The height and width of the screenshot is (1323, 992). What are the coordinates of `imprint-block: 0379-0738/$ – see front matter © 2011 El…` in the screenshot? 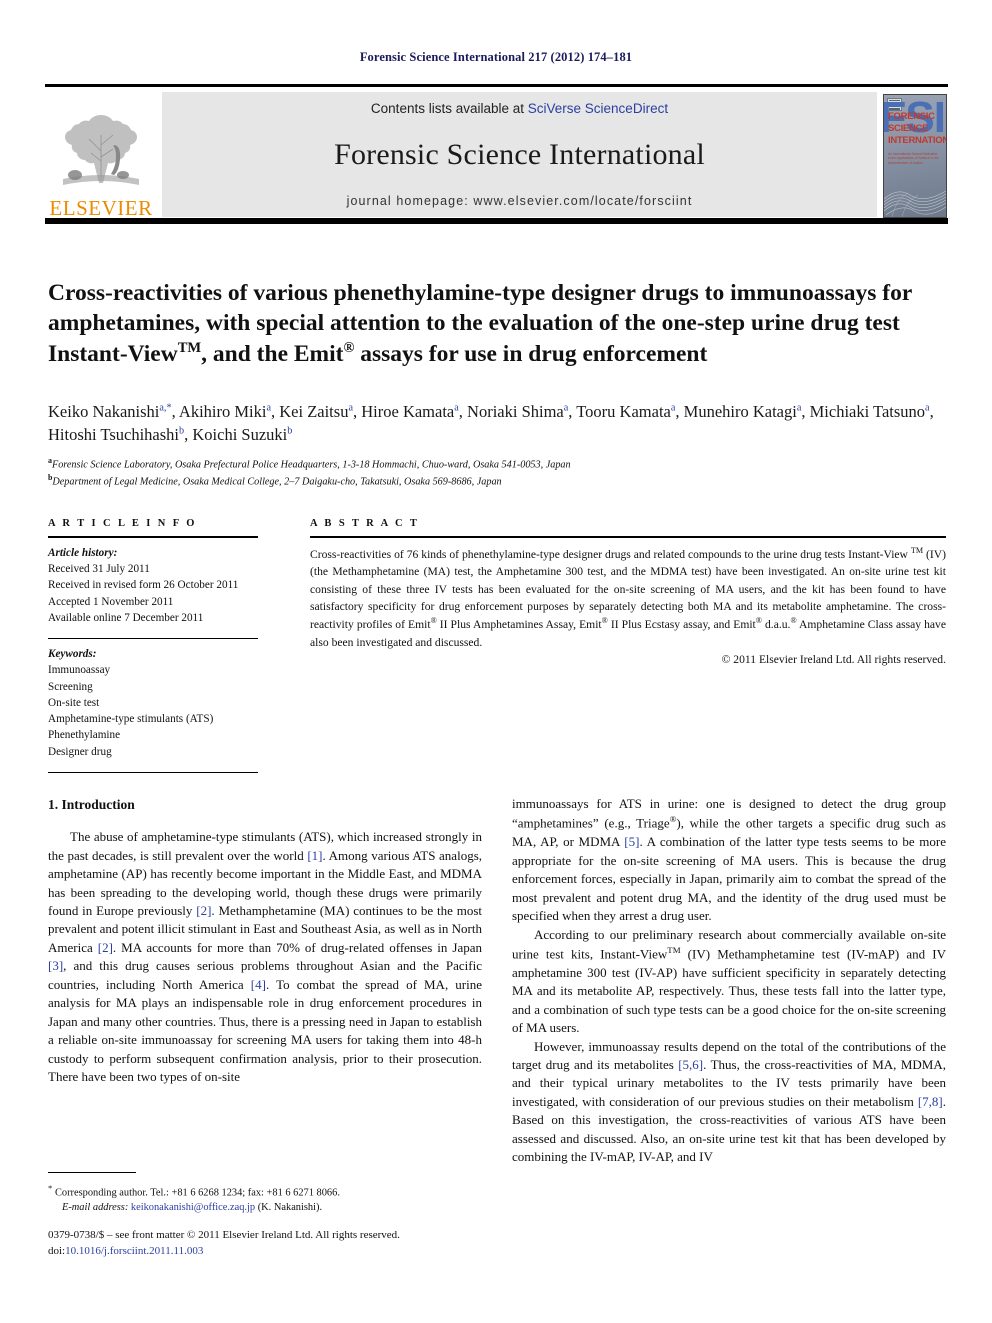 It's located at (283, 1244).